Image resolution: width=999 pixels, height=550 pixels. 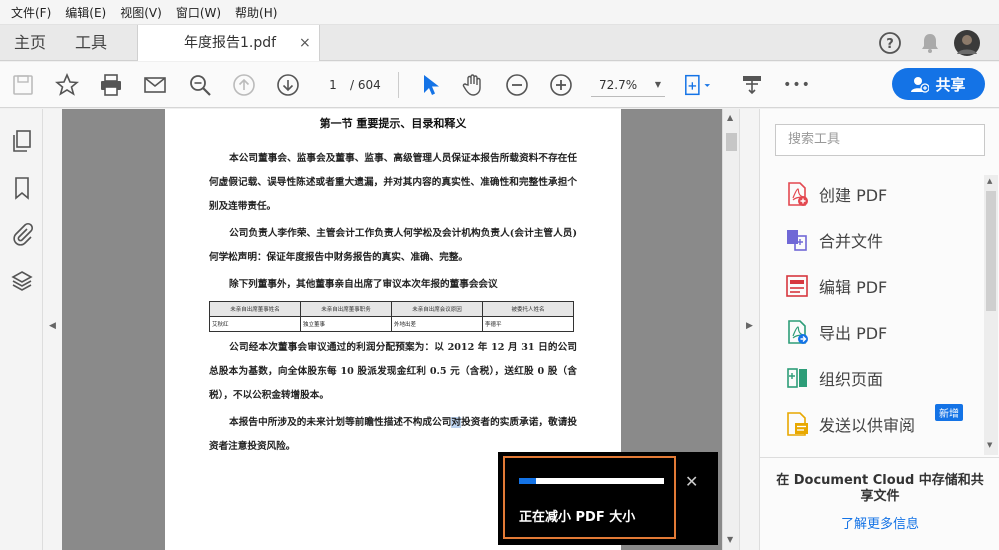 I want to click on tool-edit-pdf: 编辑 PDF, so click(x=835, y=286).